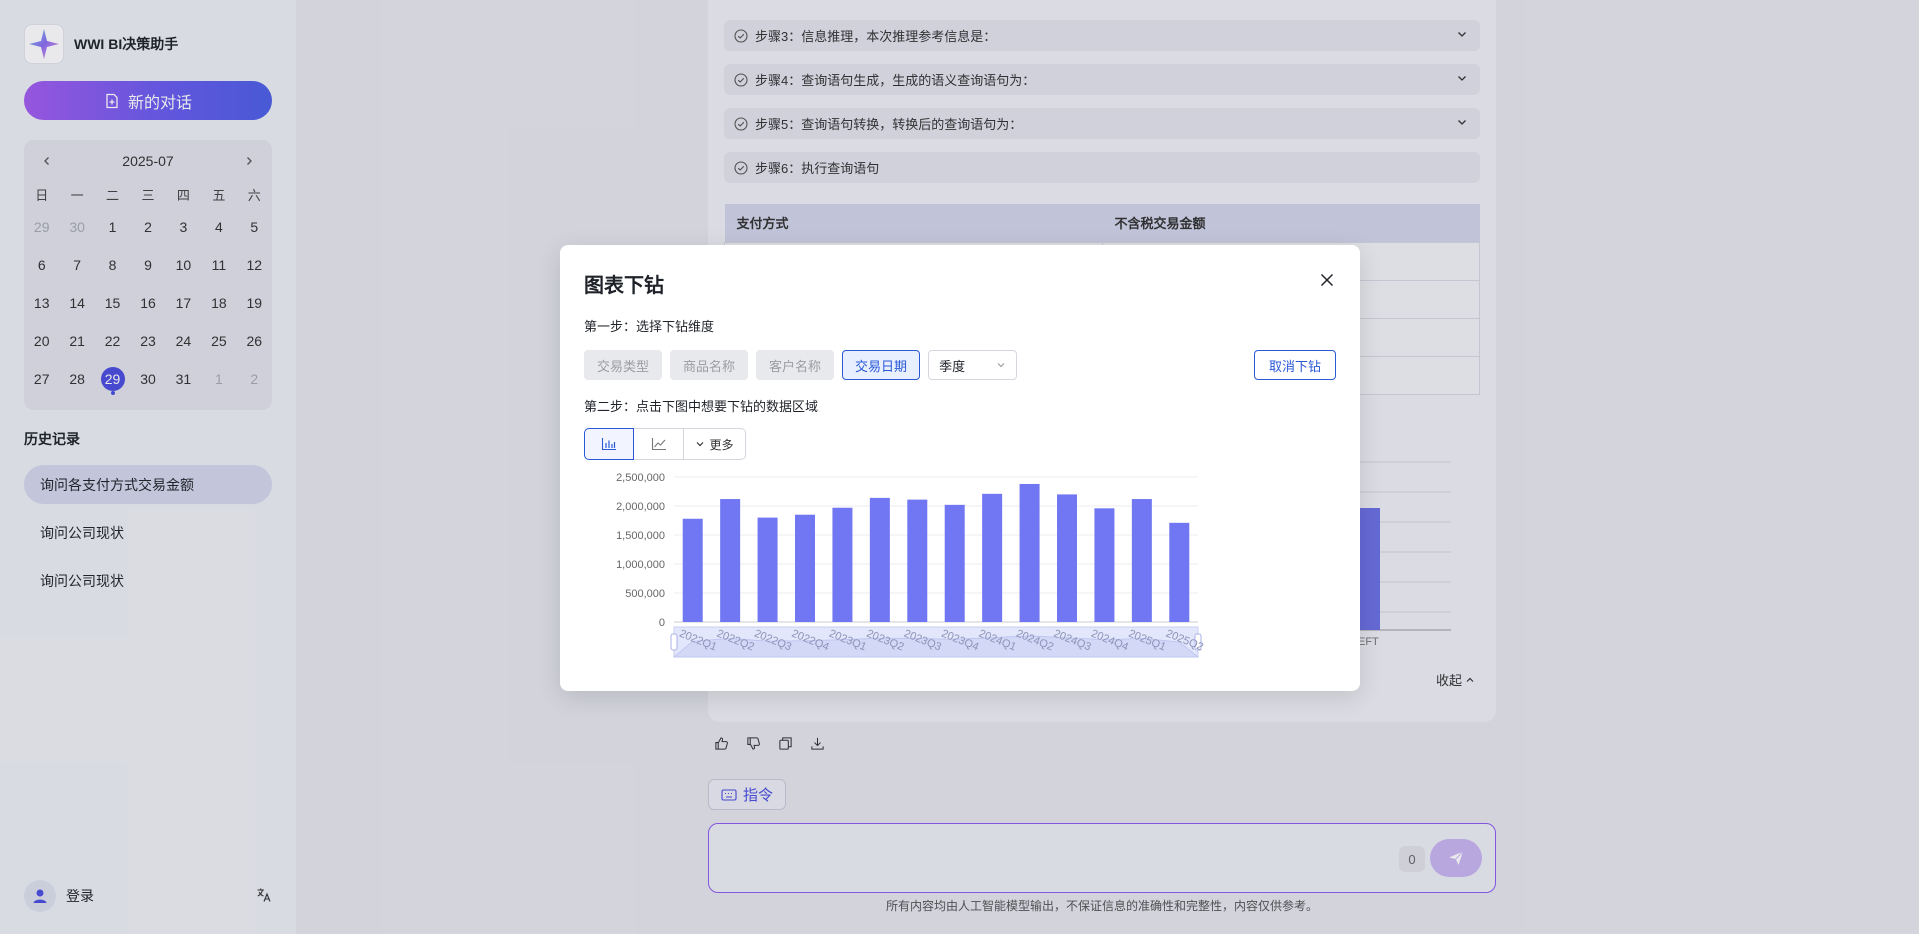  Describe the element at coordinates (1141, 560) in the screenshot. I see `bar-2025Q1` at that location.